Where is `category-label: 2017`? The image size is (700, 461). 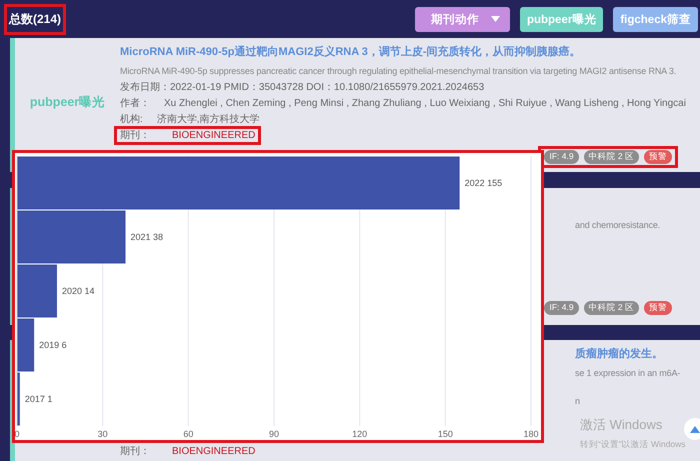
category-label: 2017 is located at coordinates (34, 399).